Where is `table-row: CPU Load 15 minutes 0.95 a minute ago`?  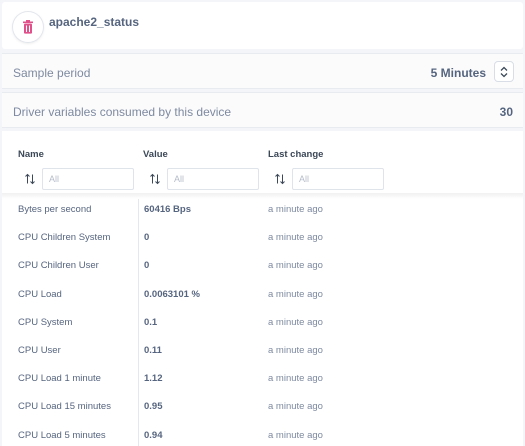
table-row: CPU Load 15 minutes 0.95 a minute ago is located at coordinates (262, 407).